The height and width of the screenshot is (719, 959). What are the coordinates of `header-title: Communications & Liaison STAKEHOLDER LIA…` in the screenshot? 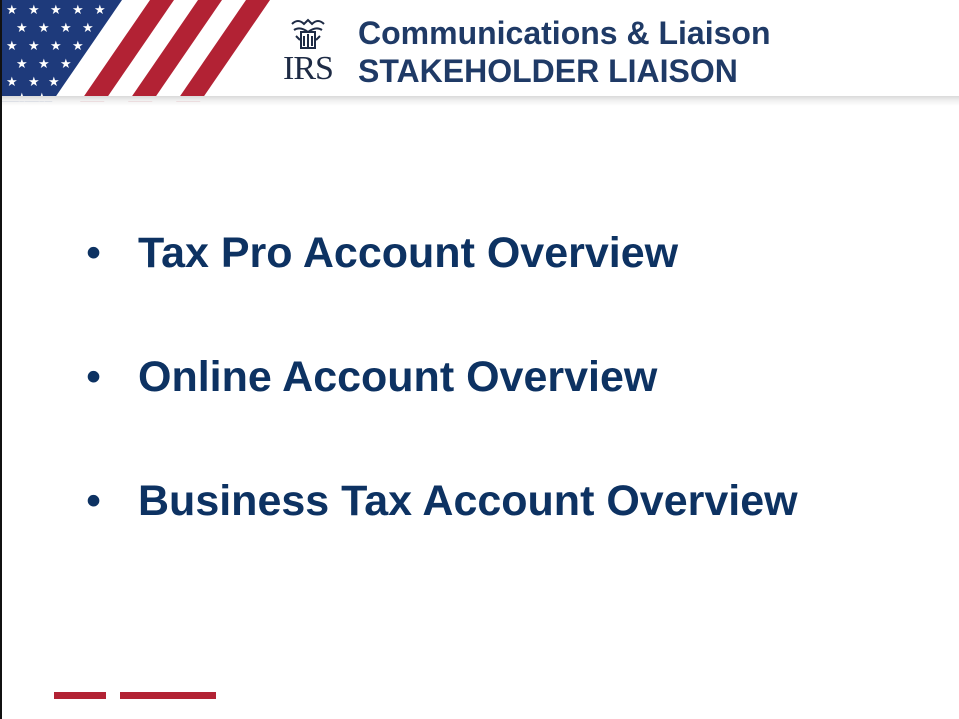 It's located at (564, 52).